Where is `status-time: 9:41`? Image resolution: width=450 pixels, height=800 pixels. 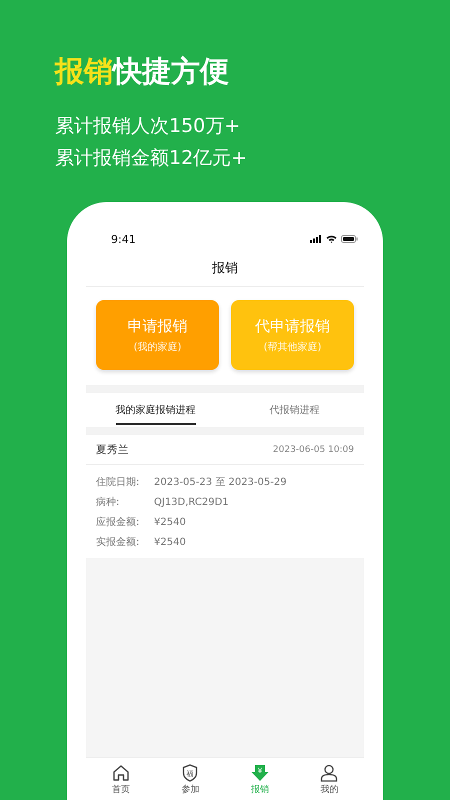 status-time: 9:41 is located at coordinates (123, 239).